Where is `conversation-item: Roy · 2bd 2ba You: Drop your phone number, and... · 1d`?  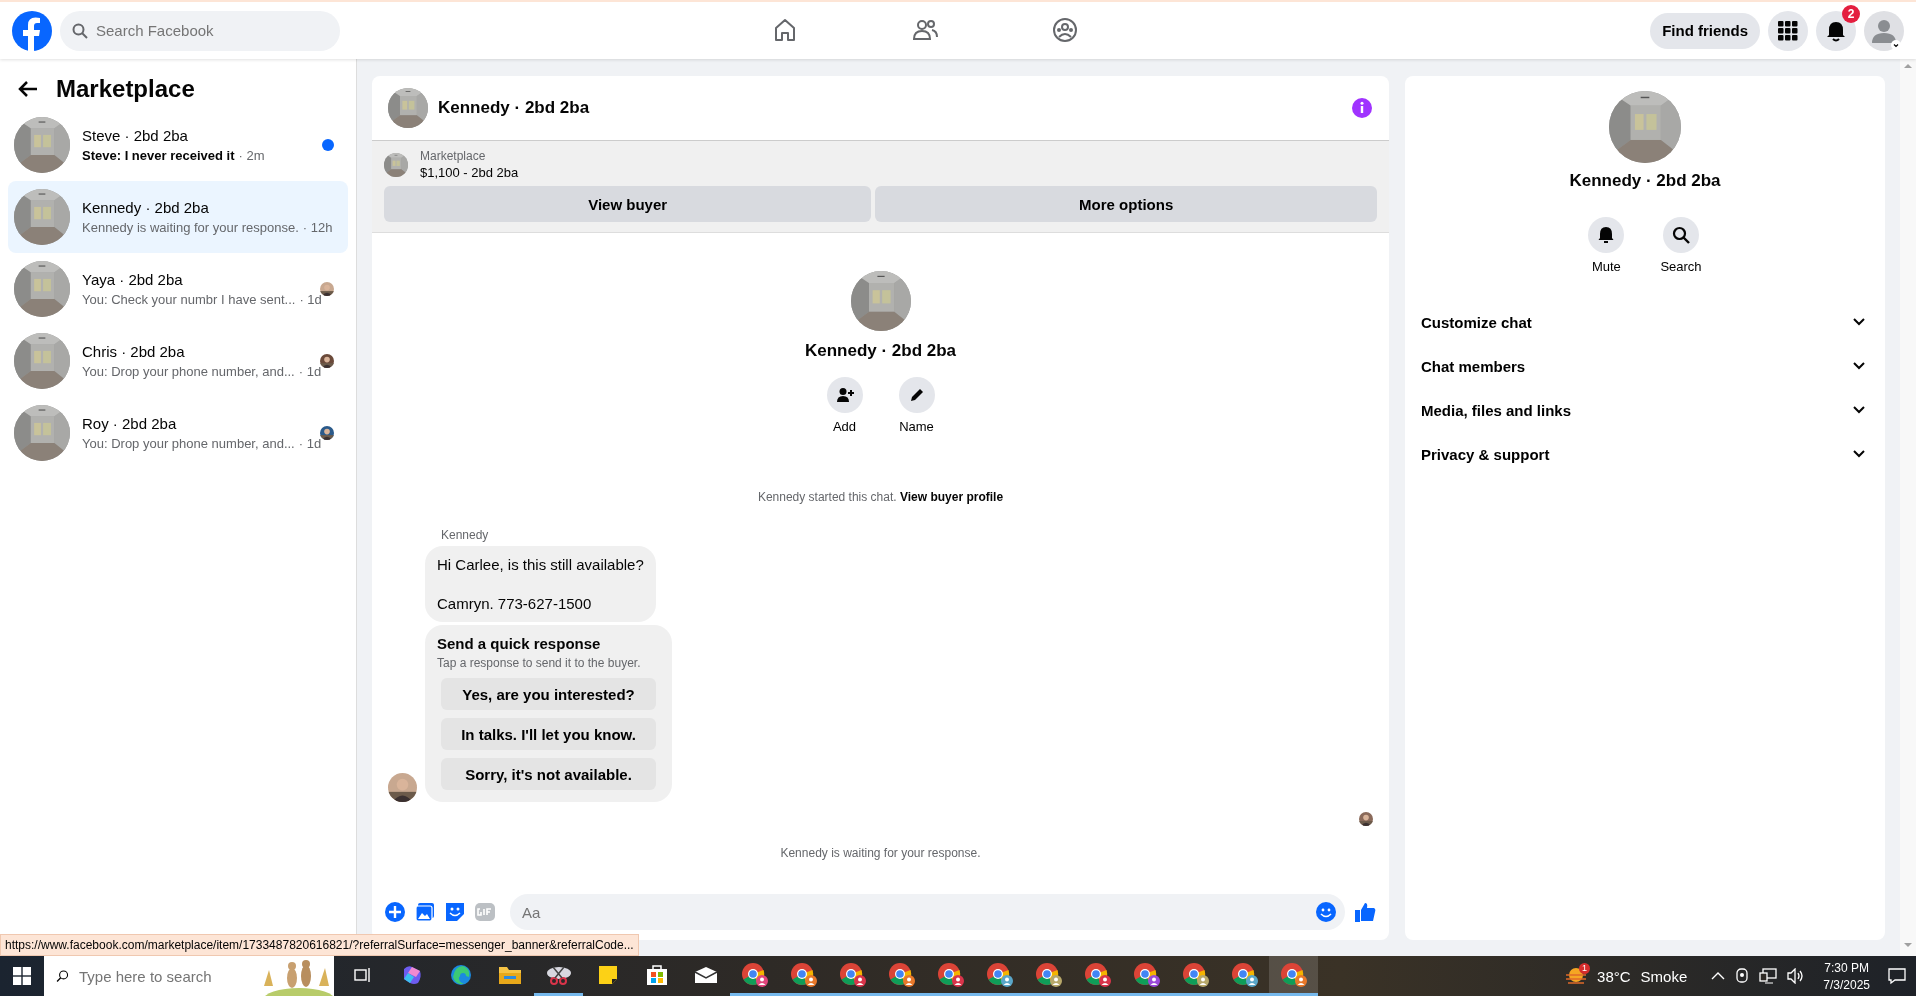
conversation-item: Roy · 2bd 2ba You: Drop your phone number, and... · 1d is located at coordinates (178, 433).